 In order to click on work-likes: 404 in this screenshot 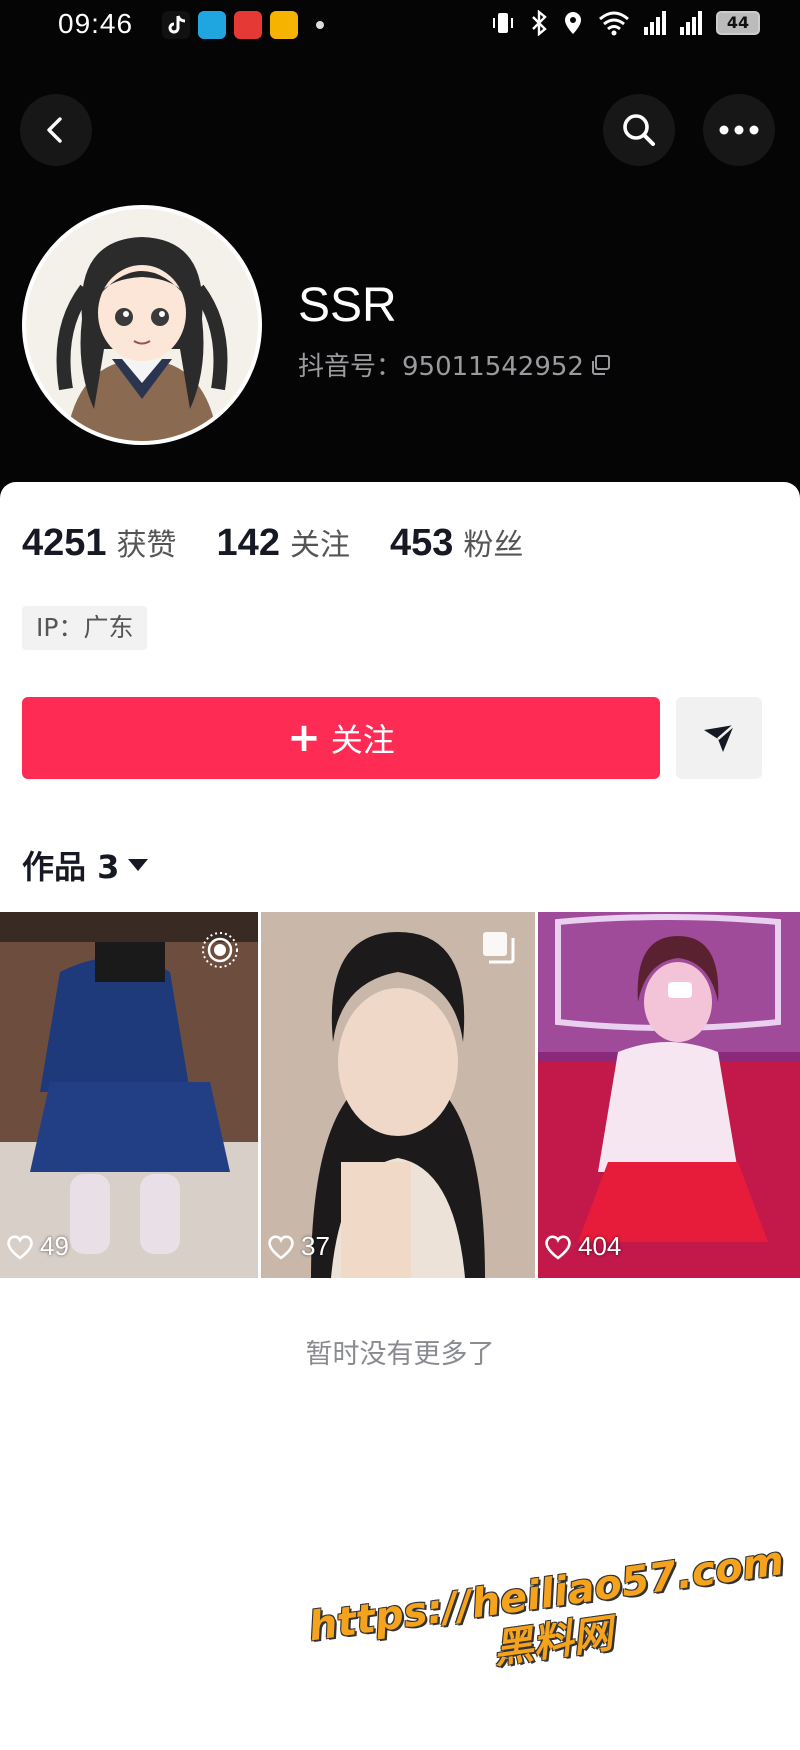, I will do `click(582, 1246)`.